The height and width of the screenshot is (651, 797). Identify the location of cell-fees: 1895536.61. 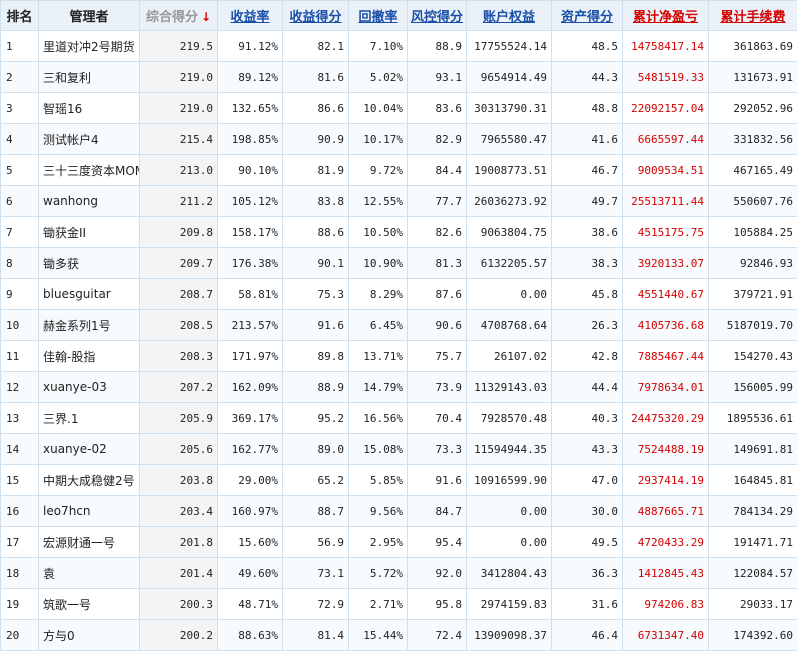
(753, 418).